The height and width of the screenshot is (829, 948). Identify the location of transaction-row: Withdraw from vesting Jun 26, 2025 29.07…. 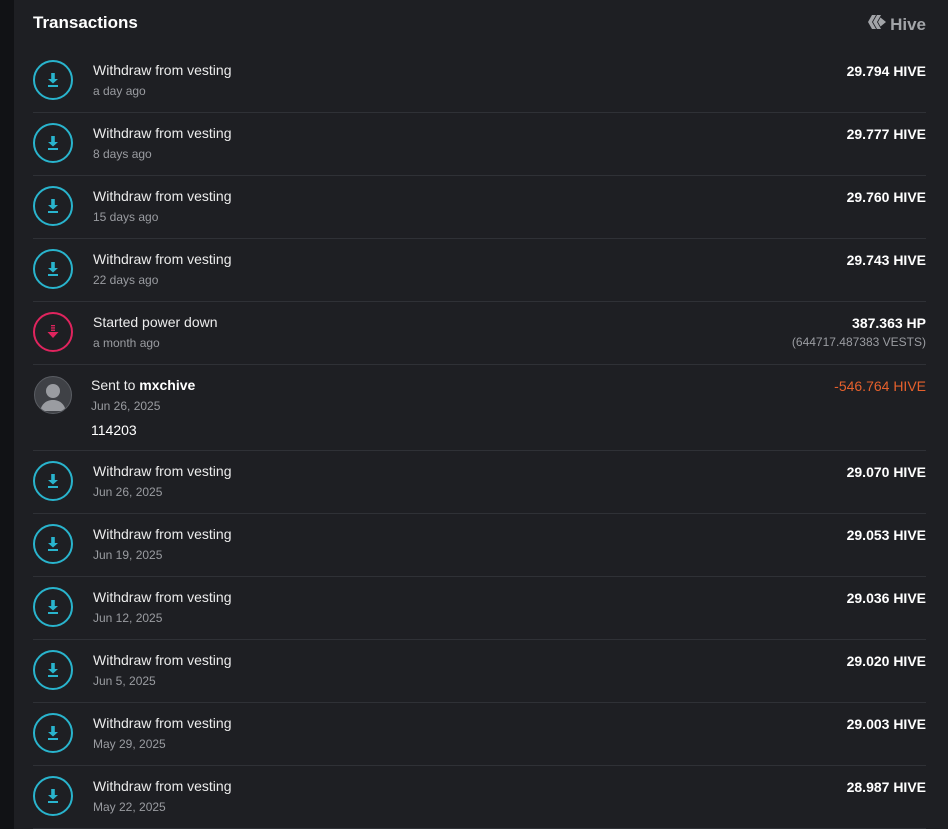
(479, 482).